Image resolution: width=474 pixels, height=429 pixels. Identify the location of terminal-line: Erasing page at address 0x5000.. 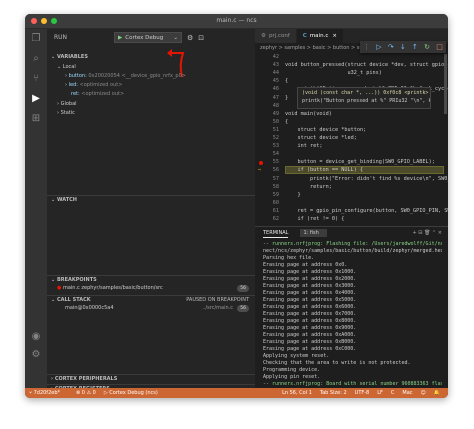
(310, 300).